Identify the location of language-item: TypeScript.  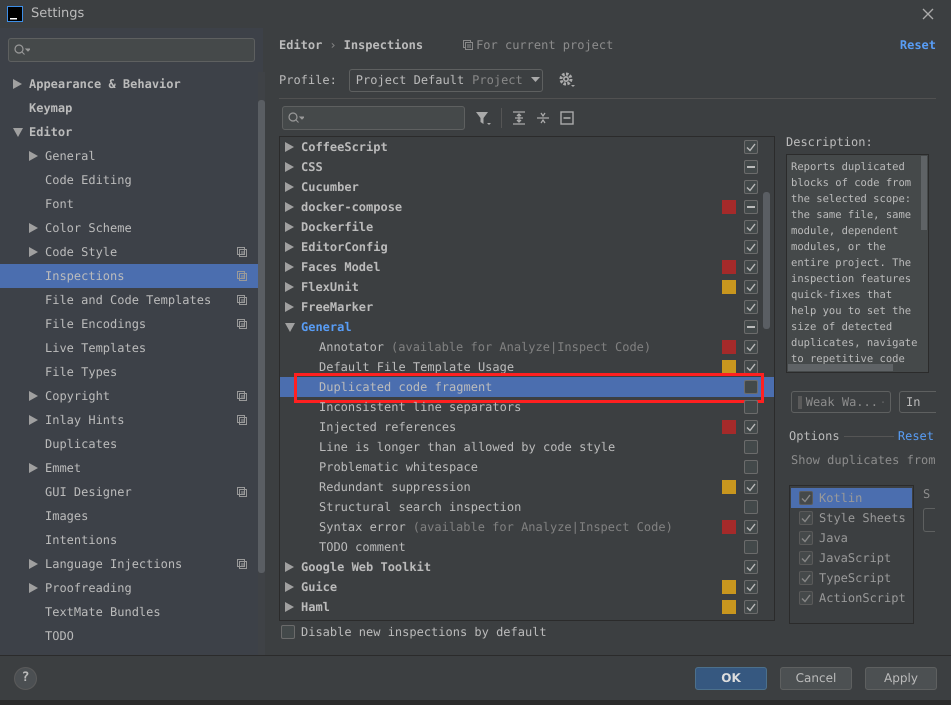
(851, 578).